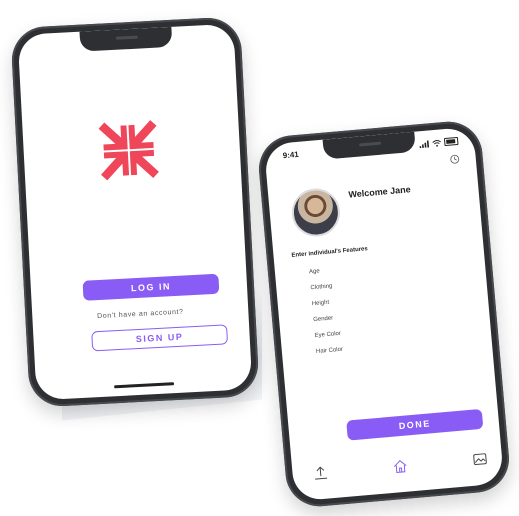 The height and width of the screenshot is (516, 519). Describe the element at coordinates (479, 459) in the screenshot. I see `gallery-icon` at that location.